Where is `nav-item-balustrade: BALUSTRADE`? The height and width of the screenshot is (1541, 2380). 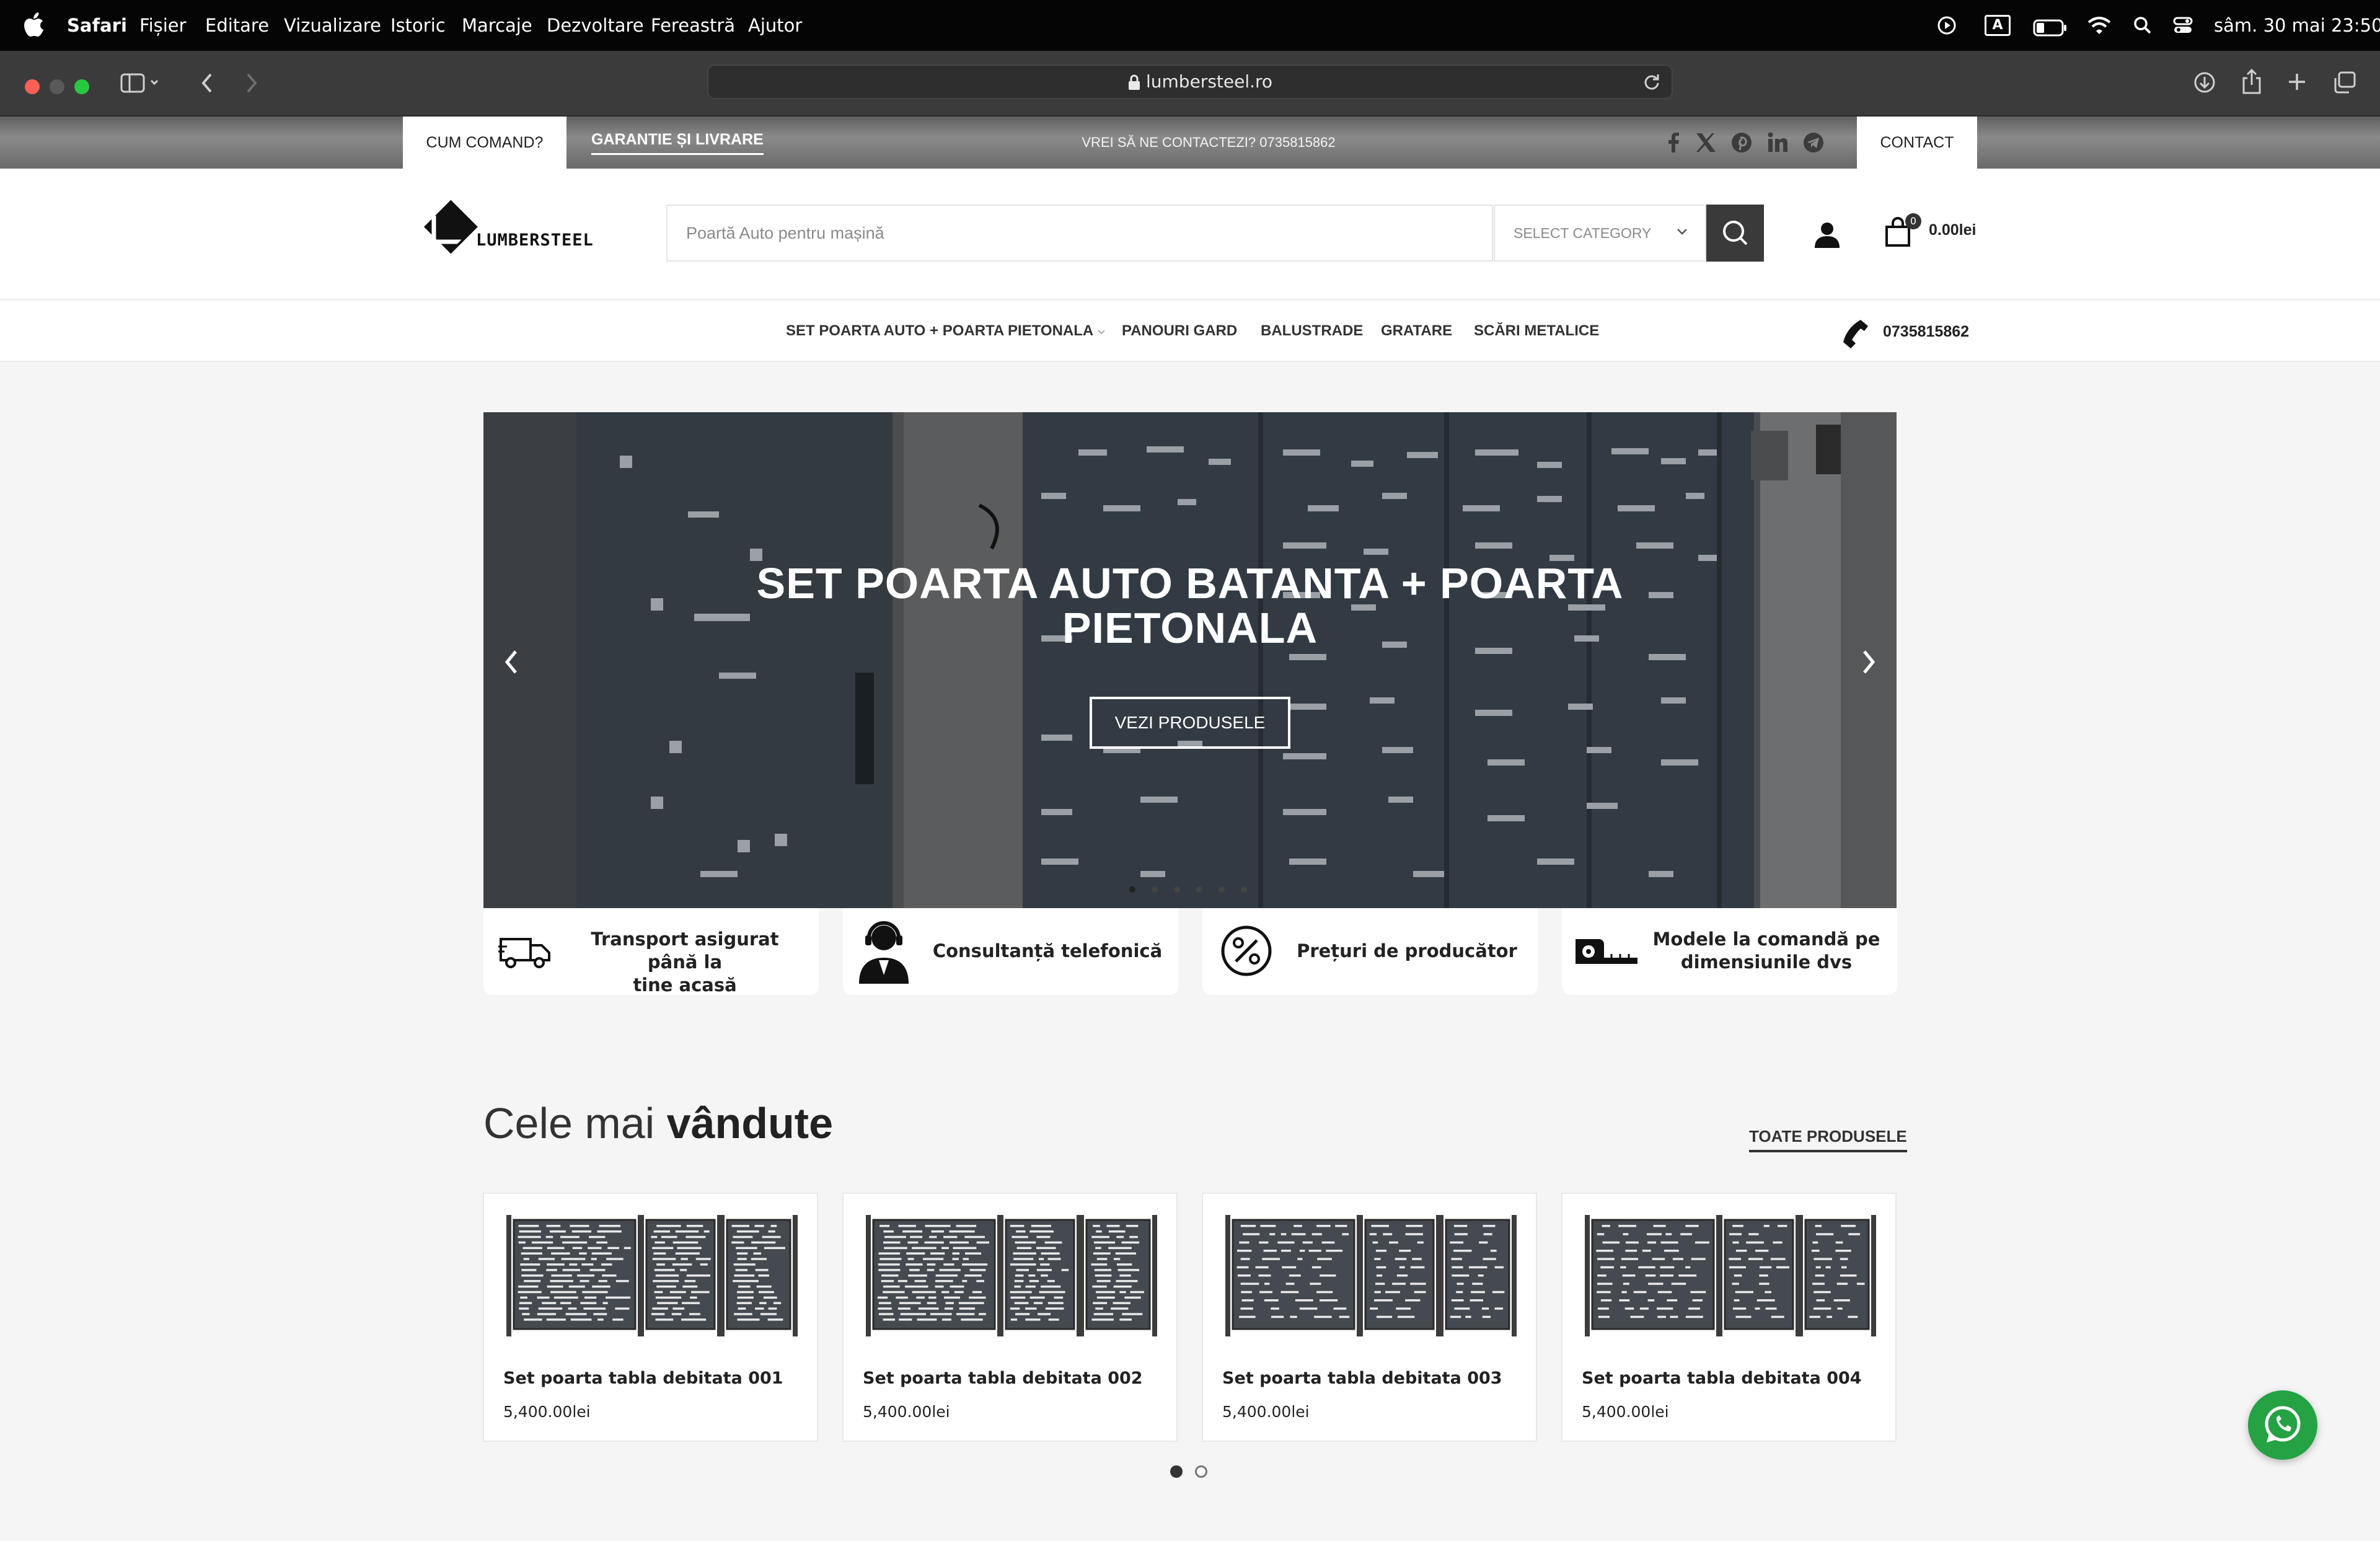
nav-item-balustrade: BALUSTRADE is located at coordinates (1312, 331).